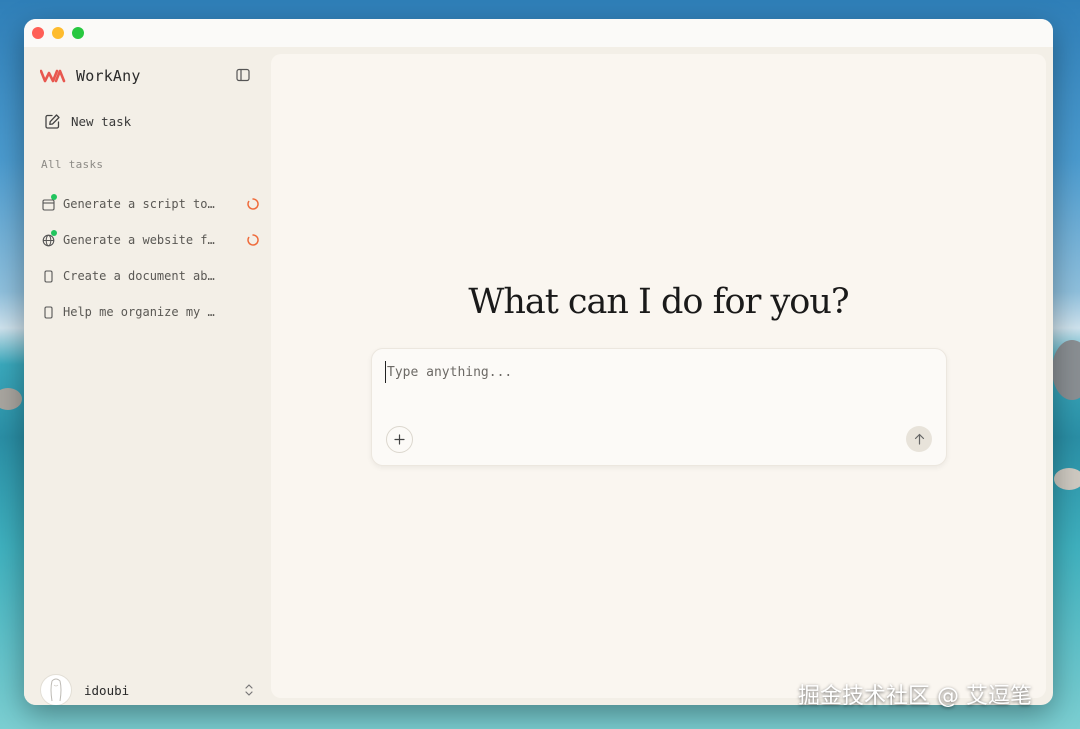 The width and height of the screenshot is (1080, 729). What do you see at coordinates (52, 121) in the screenshot?
I see `edit-icon` at bounding box center [52, 121].